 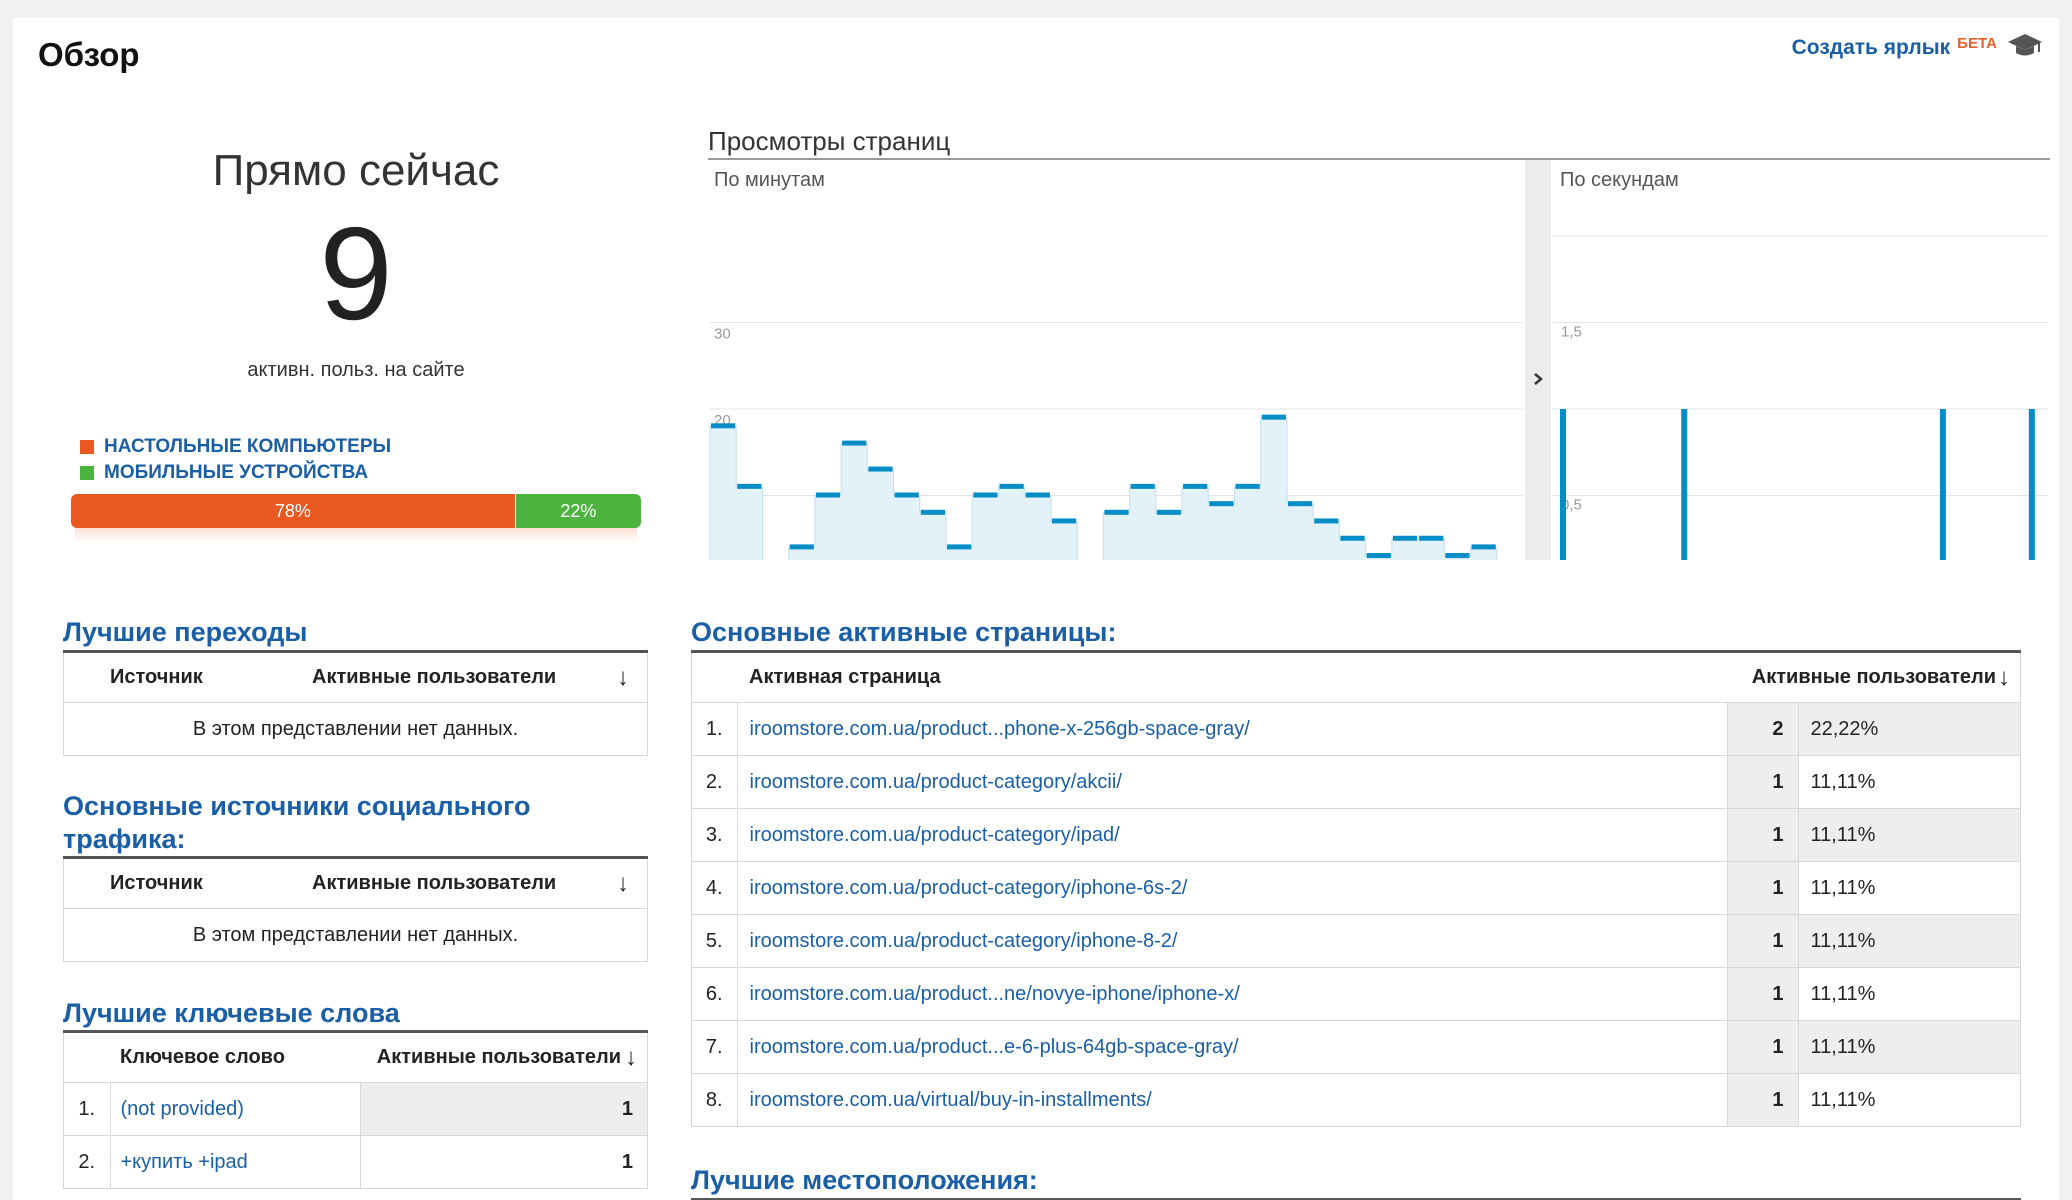 I want to click on table-row: В этом представлении нет данных., so click(x=355, y=935).